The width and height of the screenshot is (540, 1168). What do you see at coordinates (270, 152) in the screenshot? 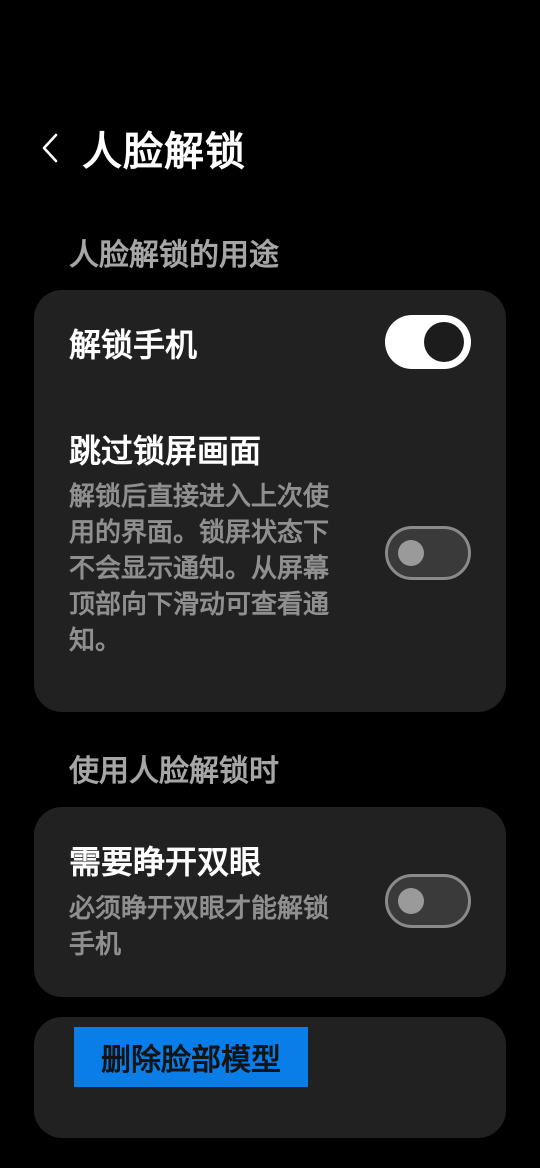
I see `top-app-bar: 人脸解锁` at bounding box center [270, 152].